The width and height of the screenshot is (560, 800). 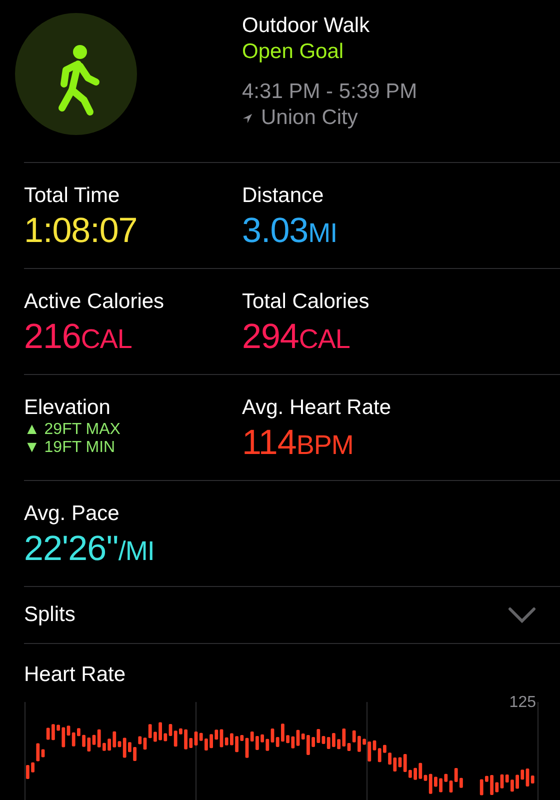 I want to click on metric-value: 294CAL, so click(x=296, y=337).